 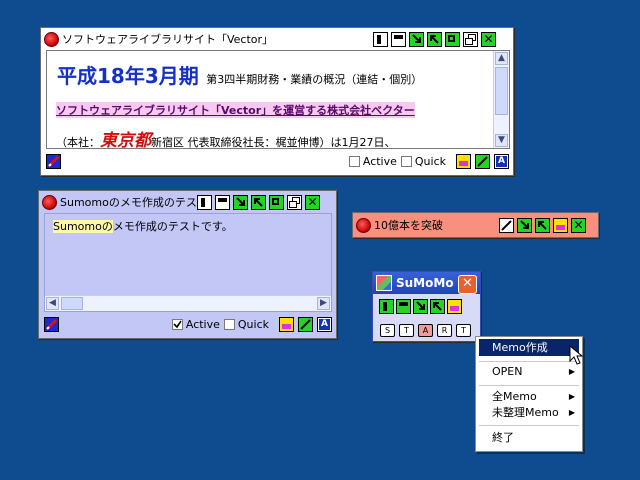 What do you see at coordinates (387, 330) in the screenshot?
I see `tag-s-button: S` at bounding box center [387, 330].